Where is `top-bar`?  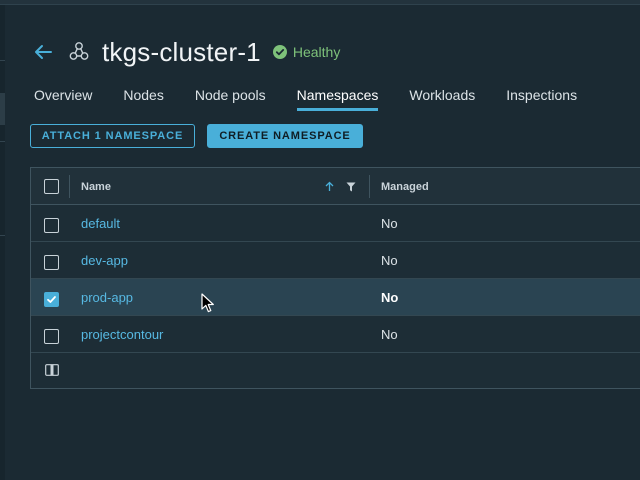
top-bar is located at coordinates (320, 2).